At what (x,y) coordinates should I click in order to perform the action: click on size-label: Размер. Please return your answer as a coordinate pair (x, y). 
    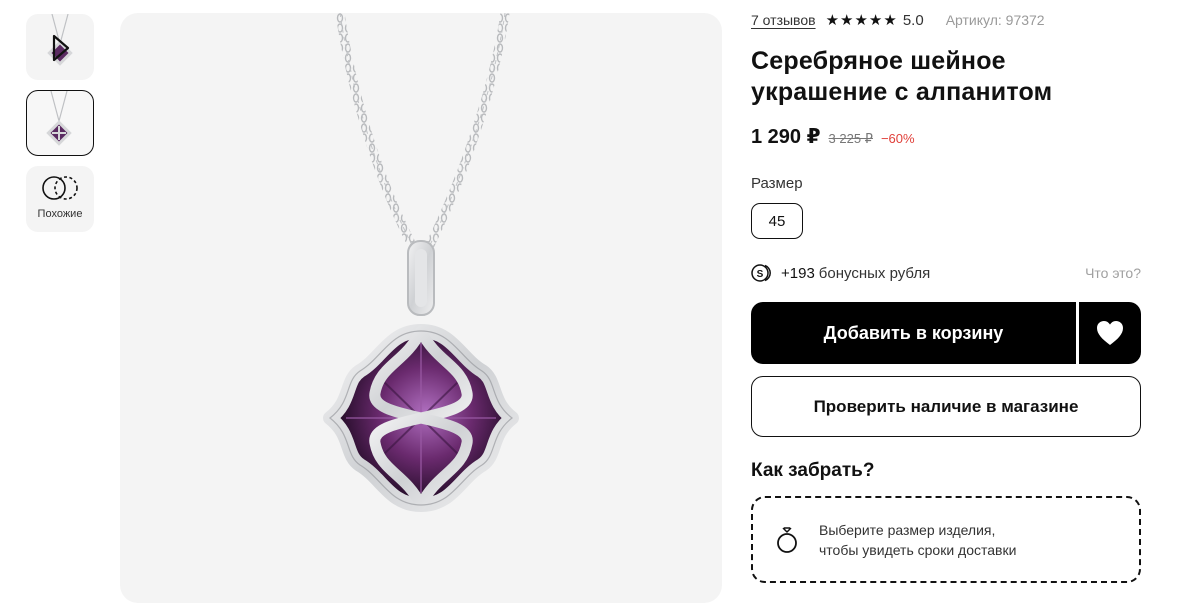
    Looking at the image, I should click on (777, 183).